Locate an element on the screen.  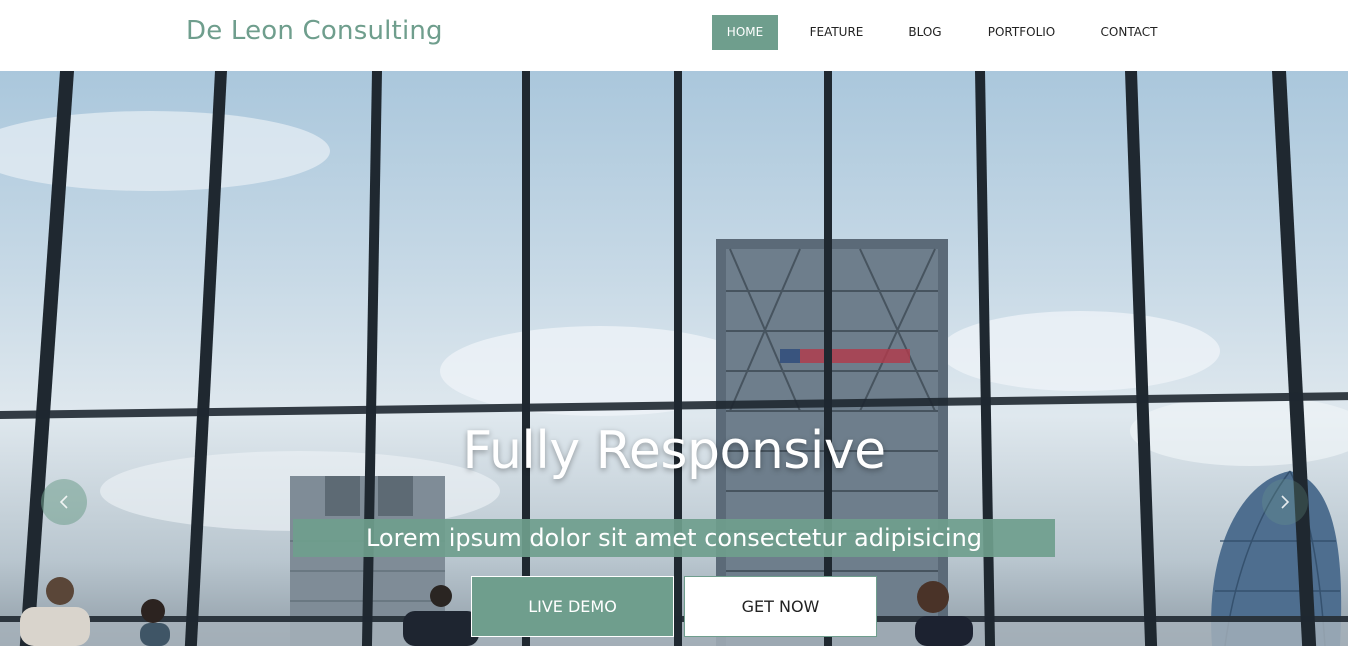
brand-logo-text: De Leon Consulting is located at coordinates (314, 31).